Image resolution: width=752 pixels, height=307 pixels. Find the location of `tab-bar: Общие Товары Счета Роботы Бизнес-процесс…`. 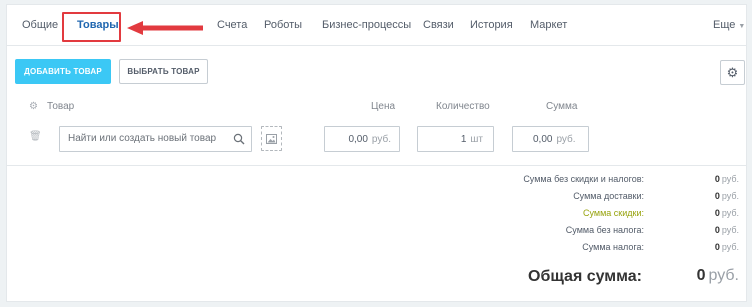

tab-bar: Общие Товары Счета Роботы Бизнес-процесс… is located at coordinates (376, 25).